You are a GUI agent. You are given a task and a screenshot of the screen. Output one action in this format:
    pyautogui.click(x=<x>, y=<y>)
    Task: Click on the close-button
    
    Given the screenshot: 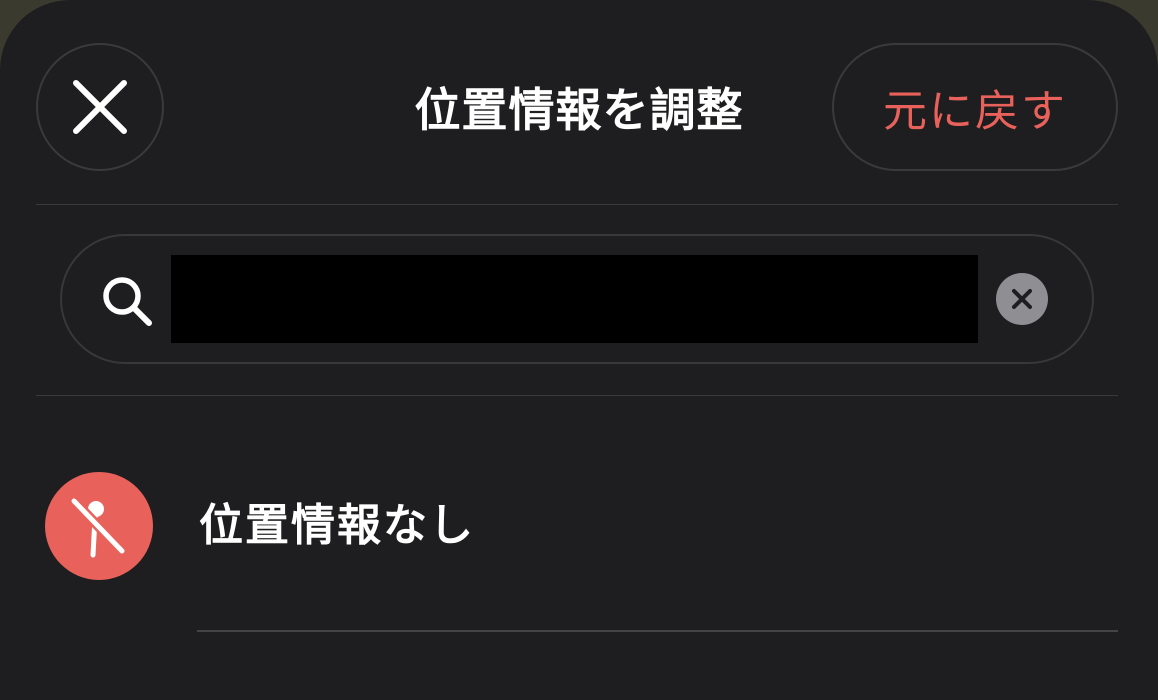 What is the action you would take?
    pyautogui.click(x=100, y=107)
    